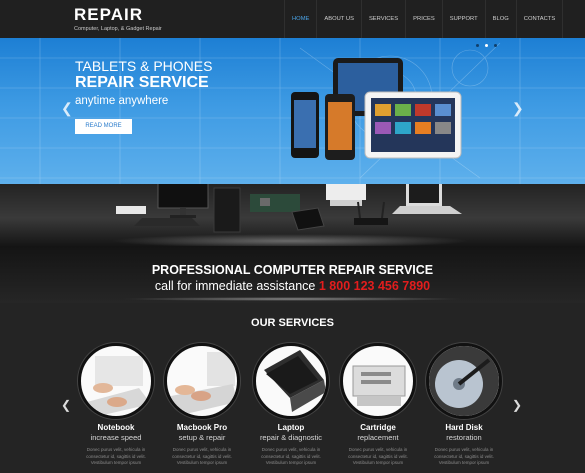 This screenshot has width=585, height=473. Describe the element at coordinates (292, 323) in the screenshot. I see `services-title: OUR SERVICES` at that location.